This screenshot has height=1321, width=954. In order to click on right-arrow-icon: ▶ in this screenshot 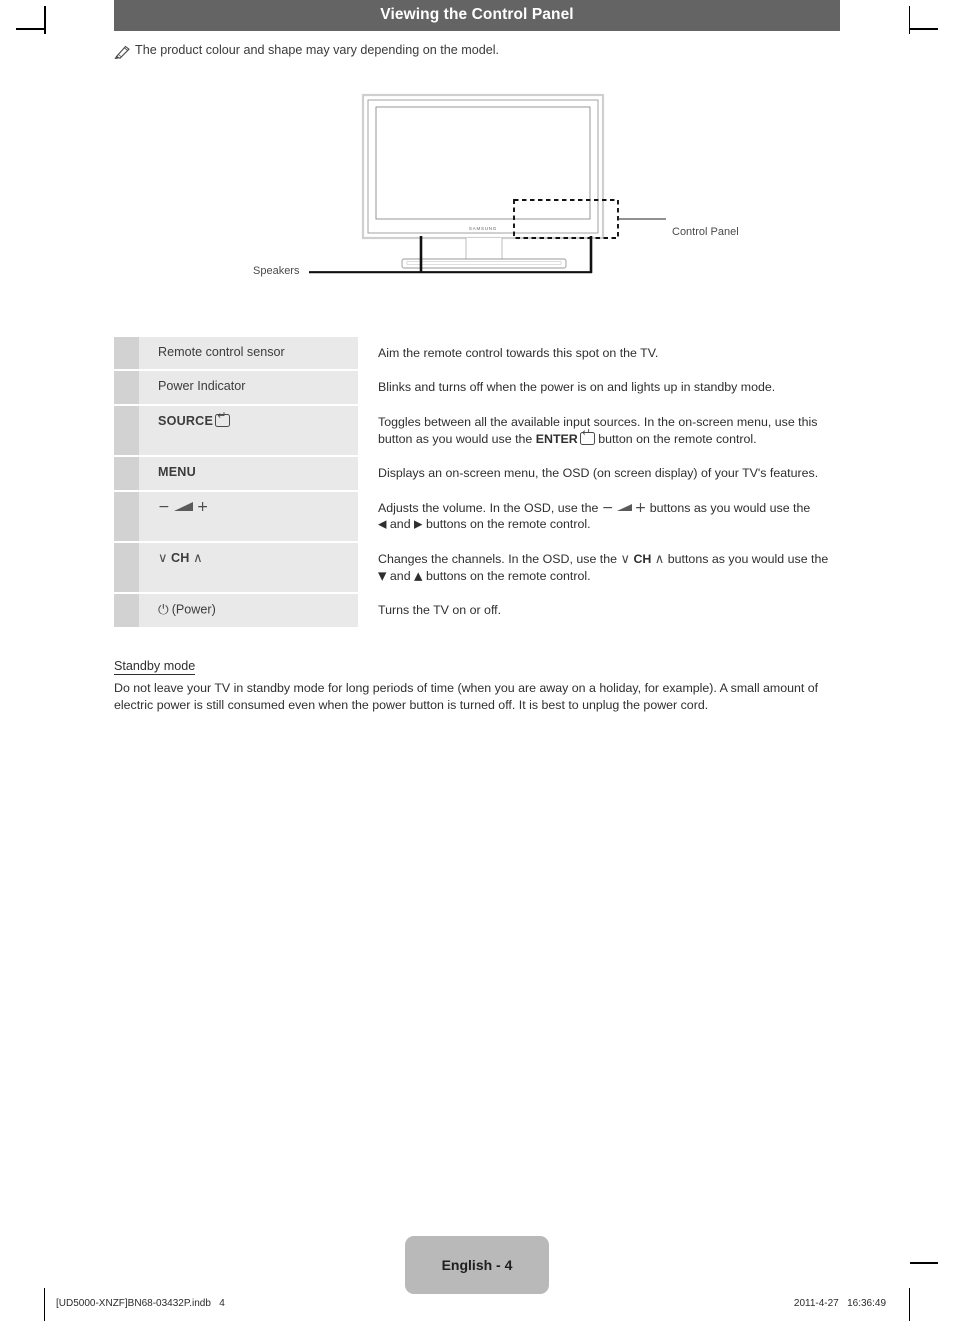, I will do `click(418, 524)`.